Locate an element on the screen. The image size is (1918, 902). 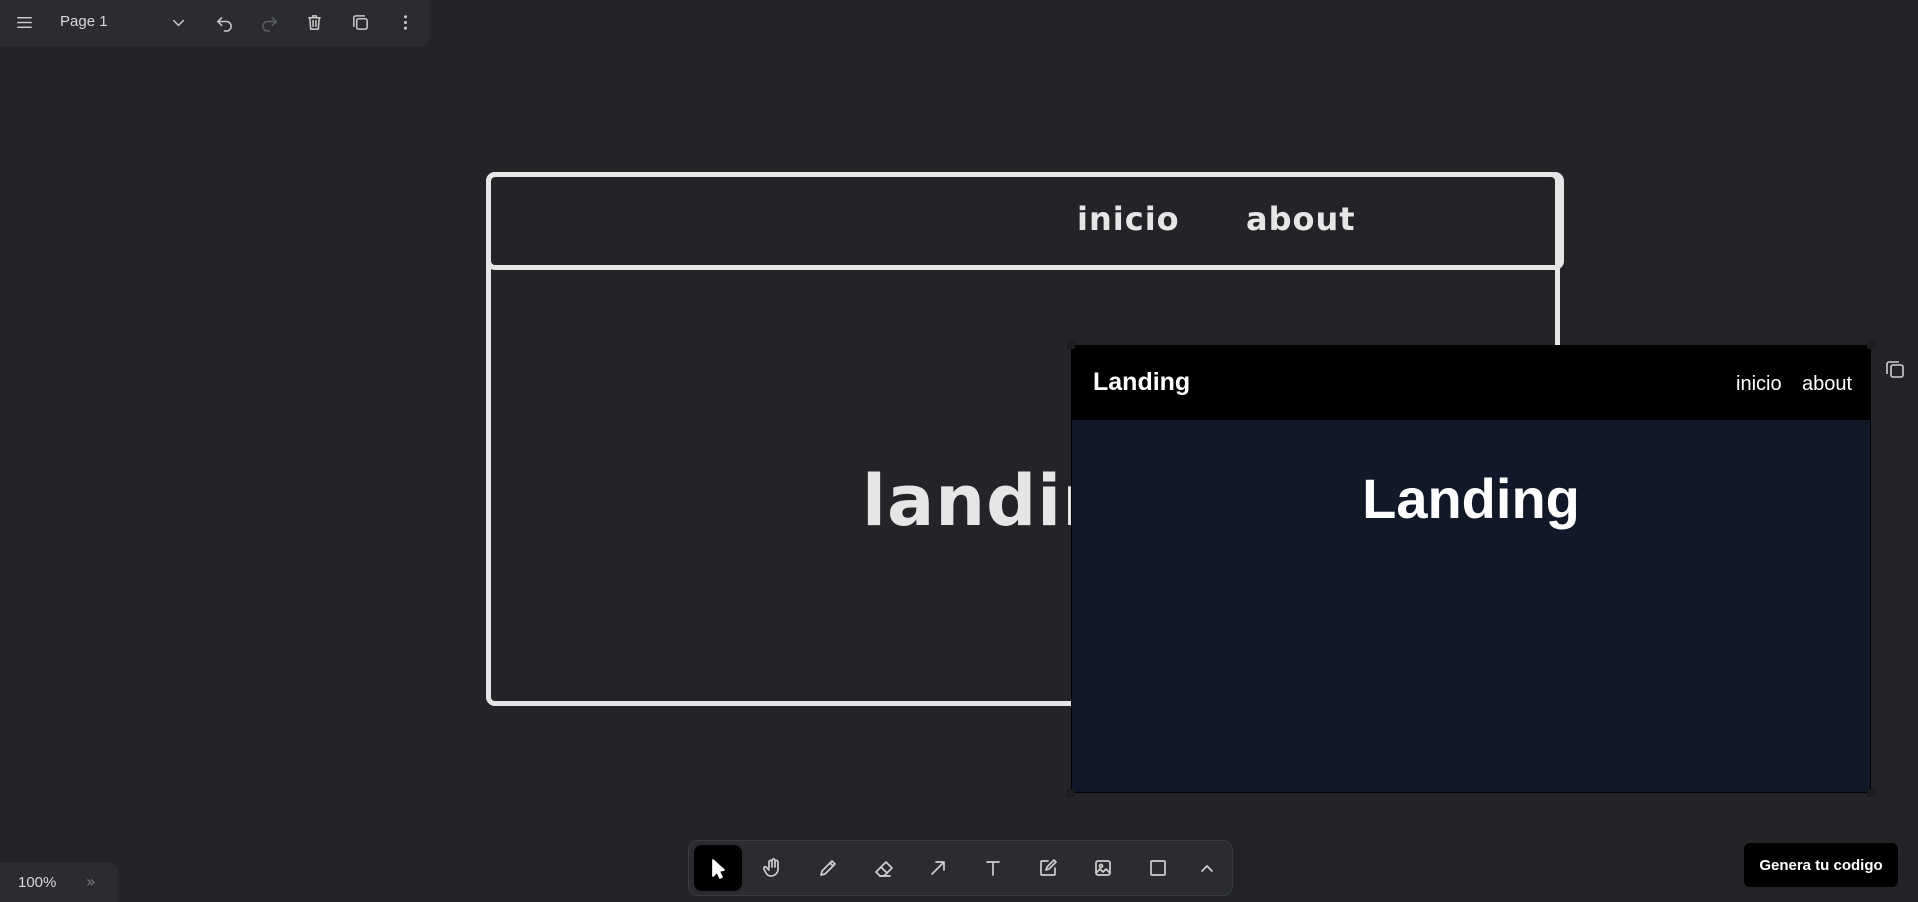
eraser-tool is located at coordinates (883, 868).